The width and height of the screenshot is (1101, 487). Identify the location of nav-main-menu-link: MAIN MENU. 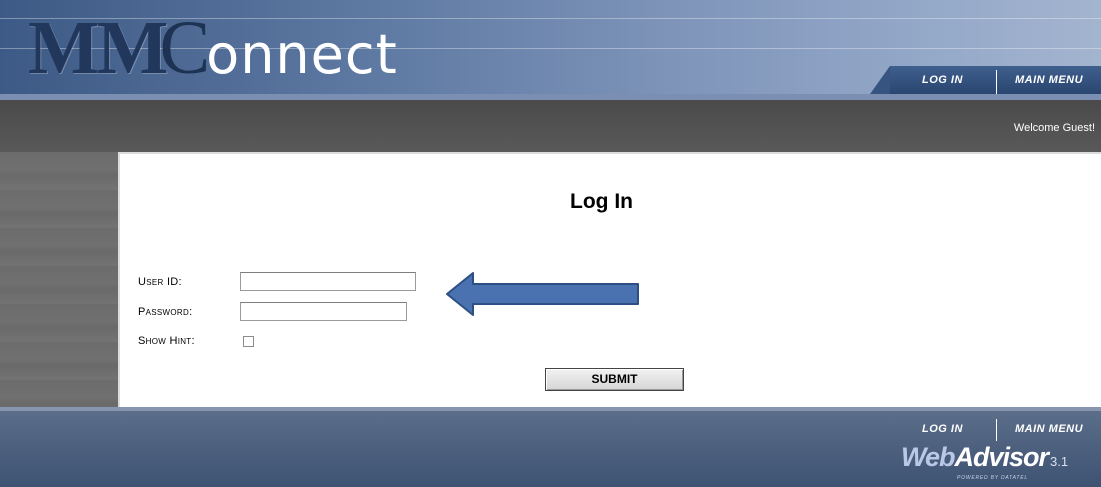
(1049, 80).